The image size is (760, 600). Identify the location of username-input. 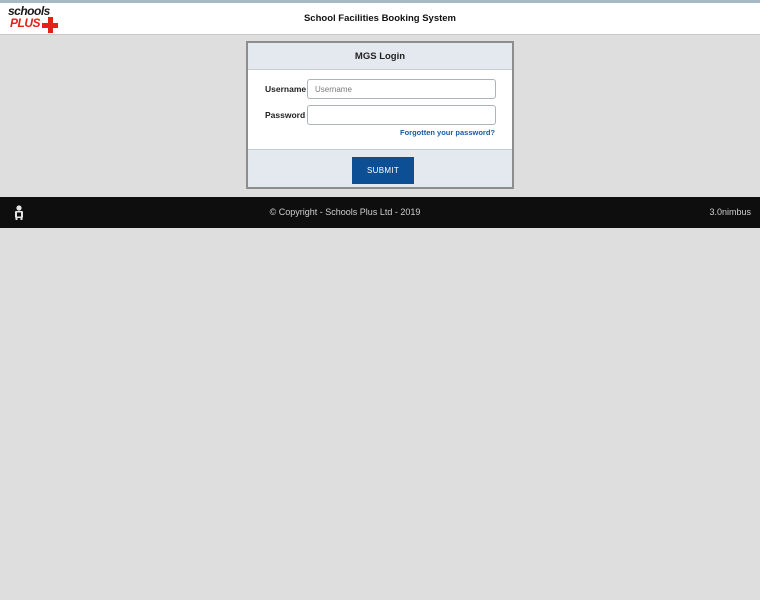
(401, 89).